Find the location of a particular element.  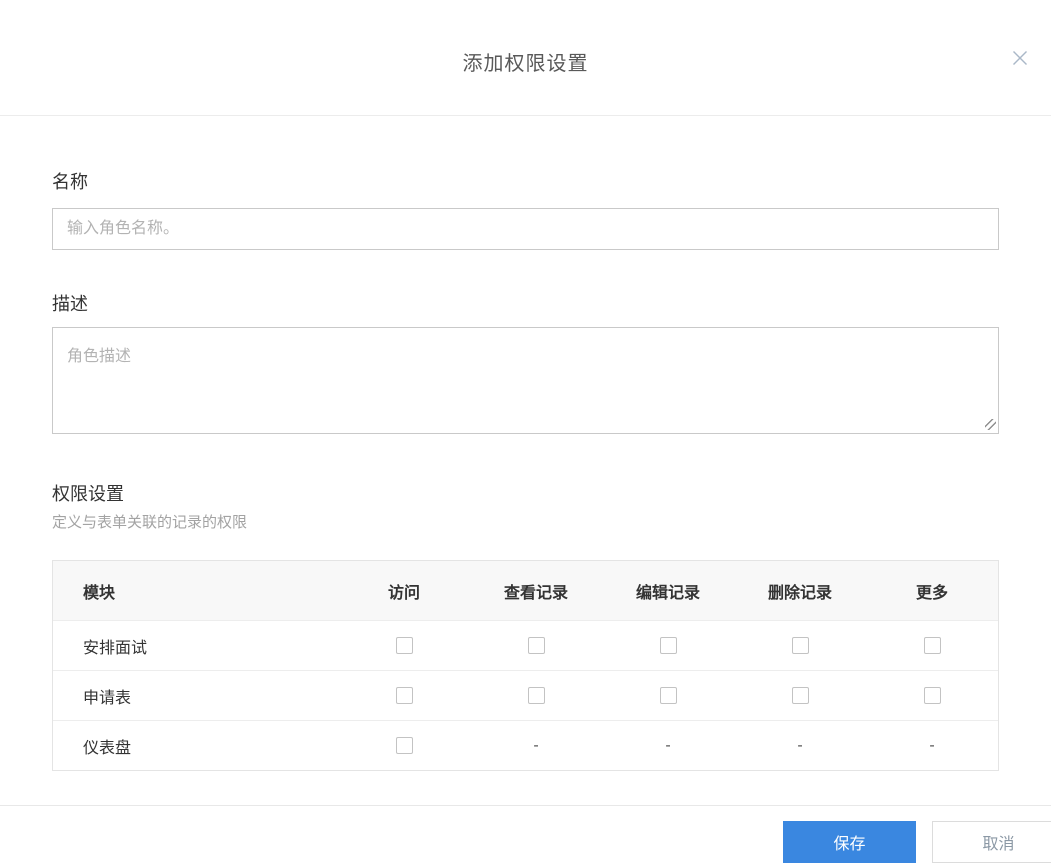

column-header-edit: 编辑记录 is located at coordinates (667, 593).